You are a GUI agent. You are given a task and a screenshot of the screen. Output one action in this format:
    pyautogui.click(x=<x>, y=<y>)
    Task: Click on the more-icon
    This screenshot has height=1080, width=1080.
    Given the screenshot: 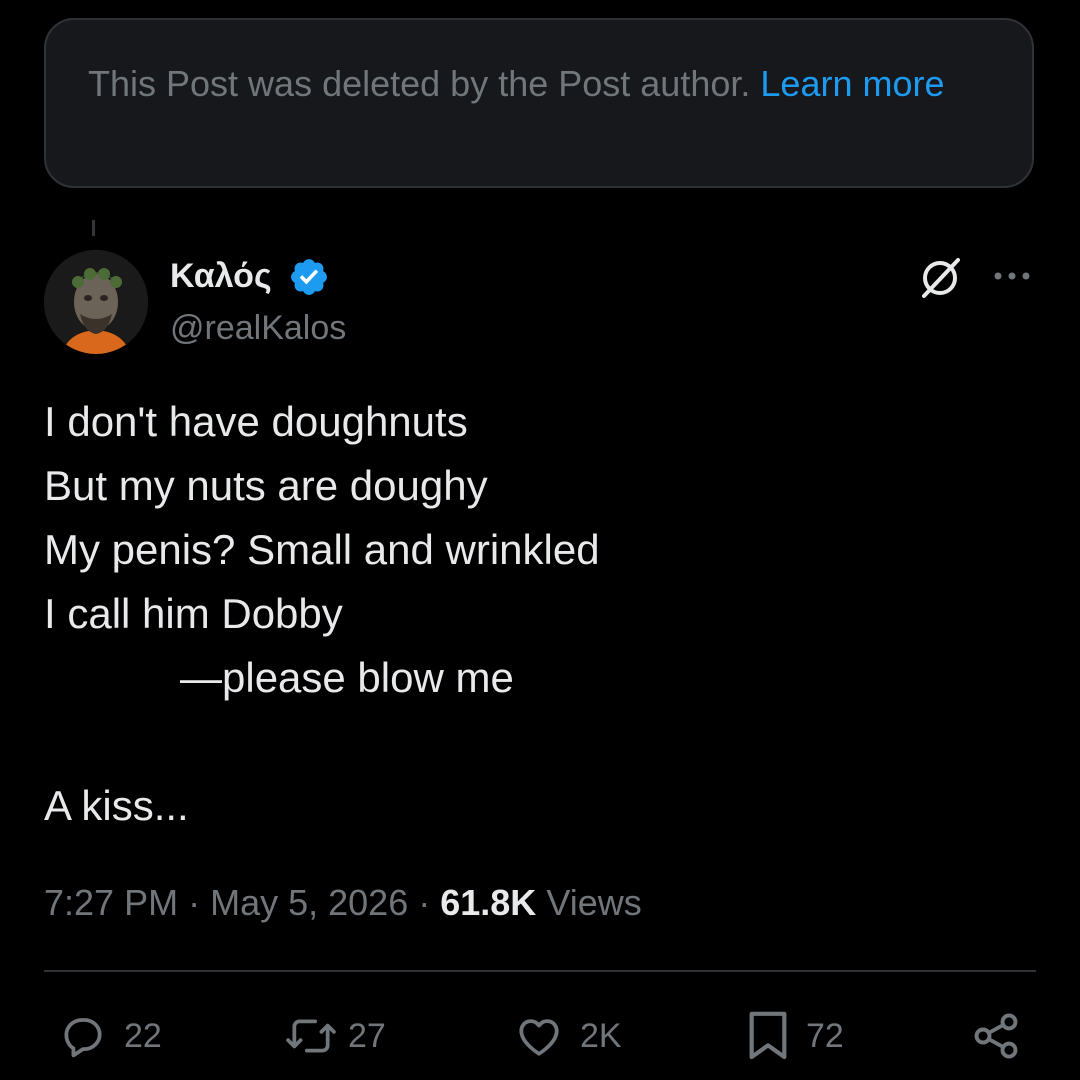 What is the action you would take?
    pyautogui.click(x=1012, y=276)
    